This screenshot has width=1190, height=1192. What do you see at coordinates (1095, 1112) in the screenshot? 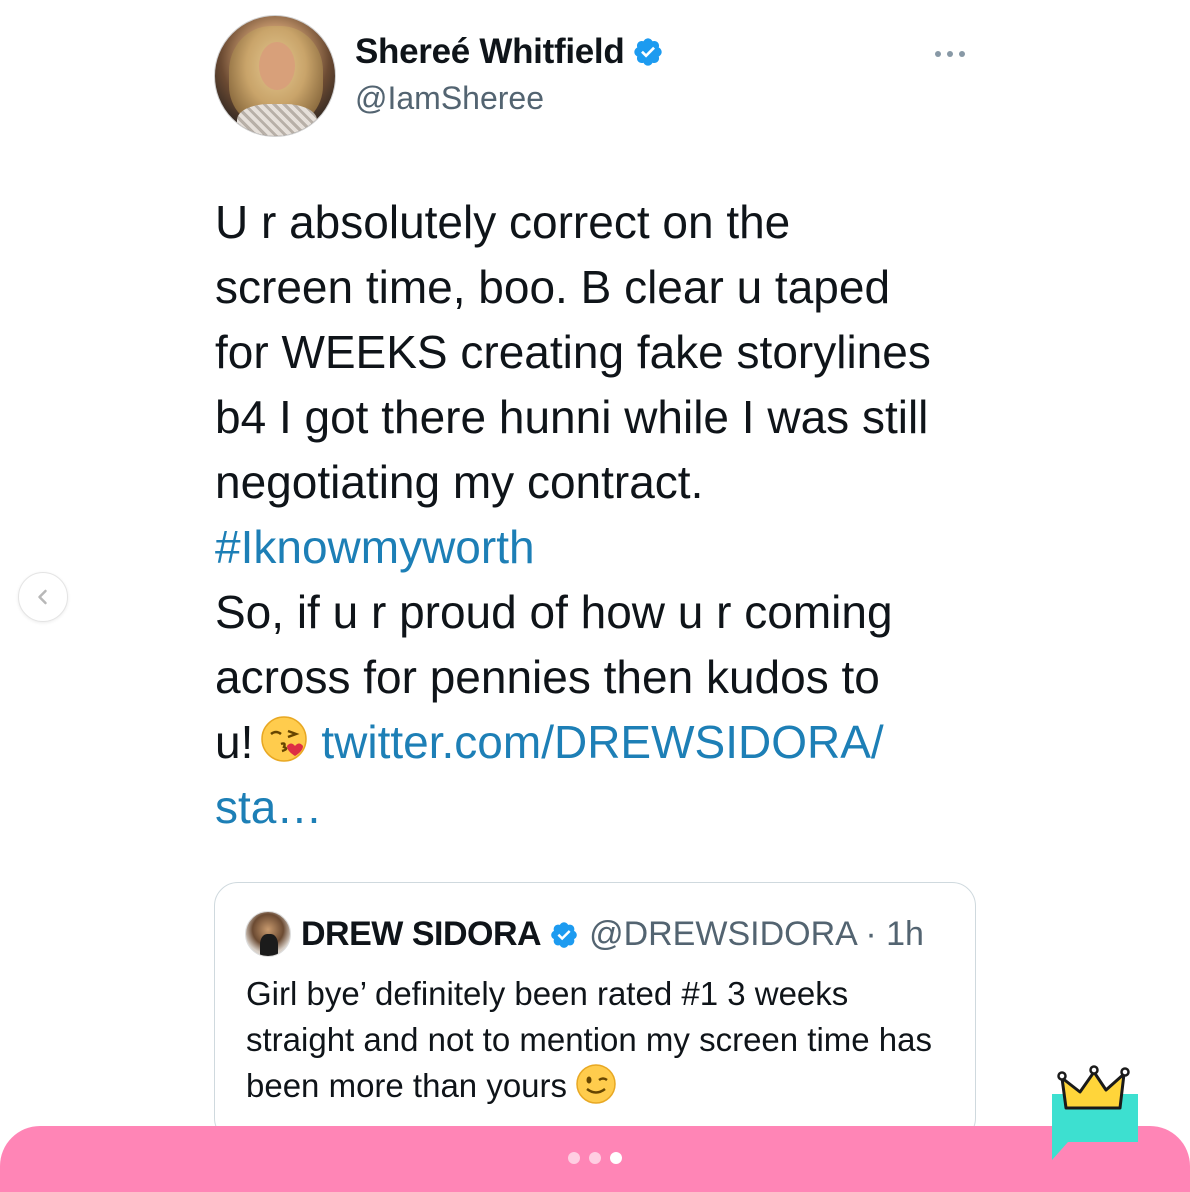
I see `crown-sticker-icon` at bounding box center [1095, 1112].